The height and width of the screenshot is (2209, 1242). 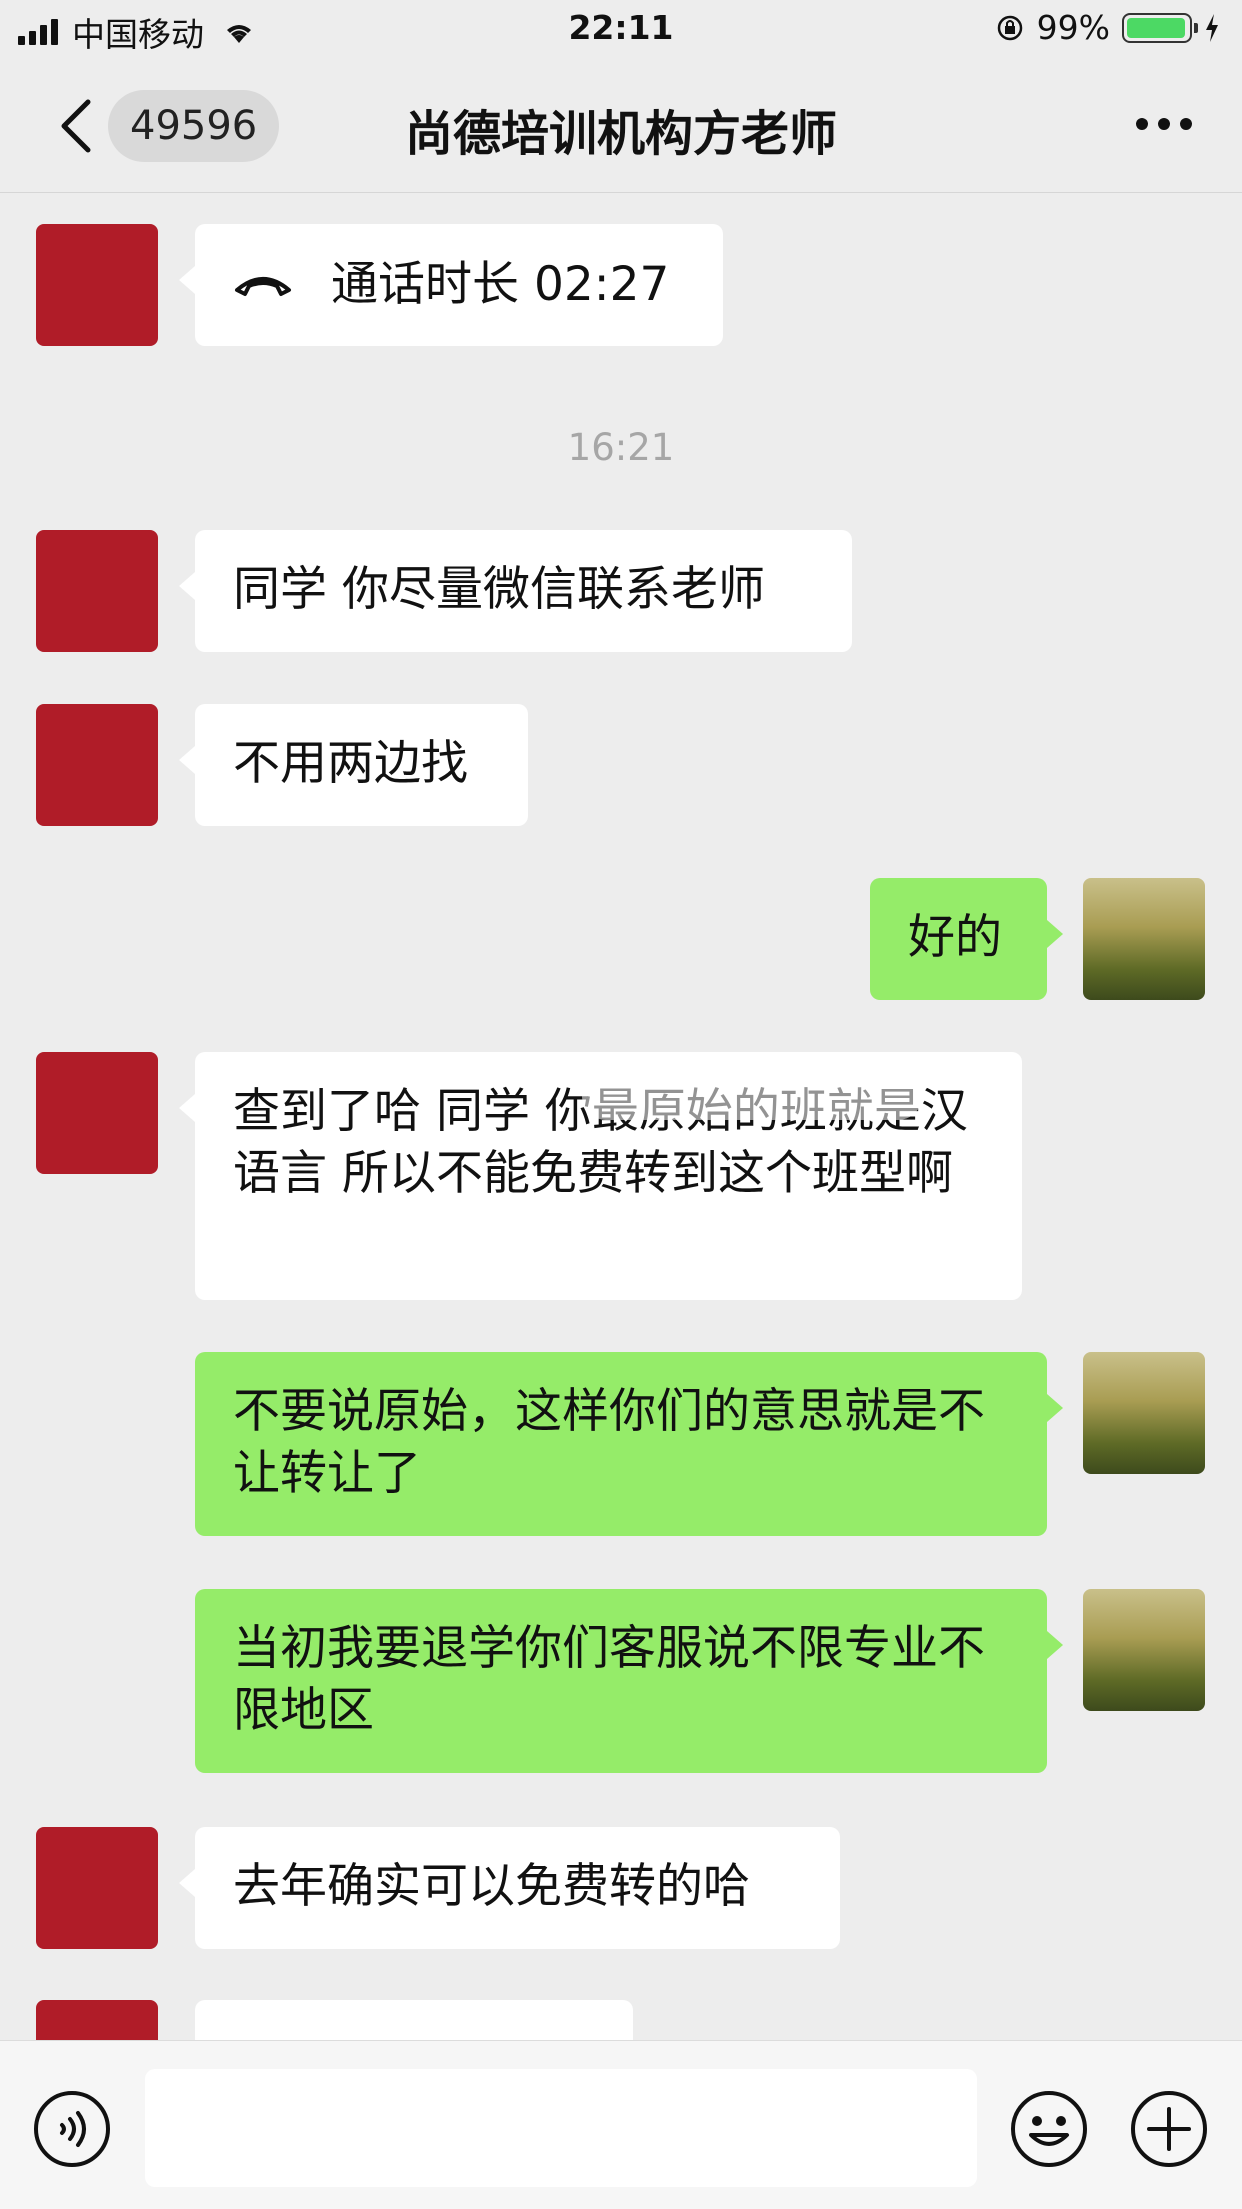 What do you see at coordinates (515, 591) in the screenshot?
I see `message-bubble: 同学 你尽量微信联系老师` at bounding box center [515, 591].